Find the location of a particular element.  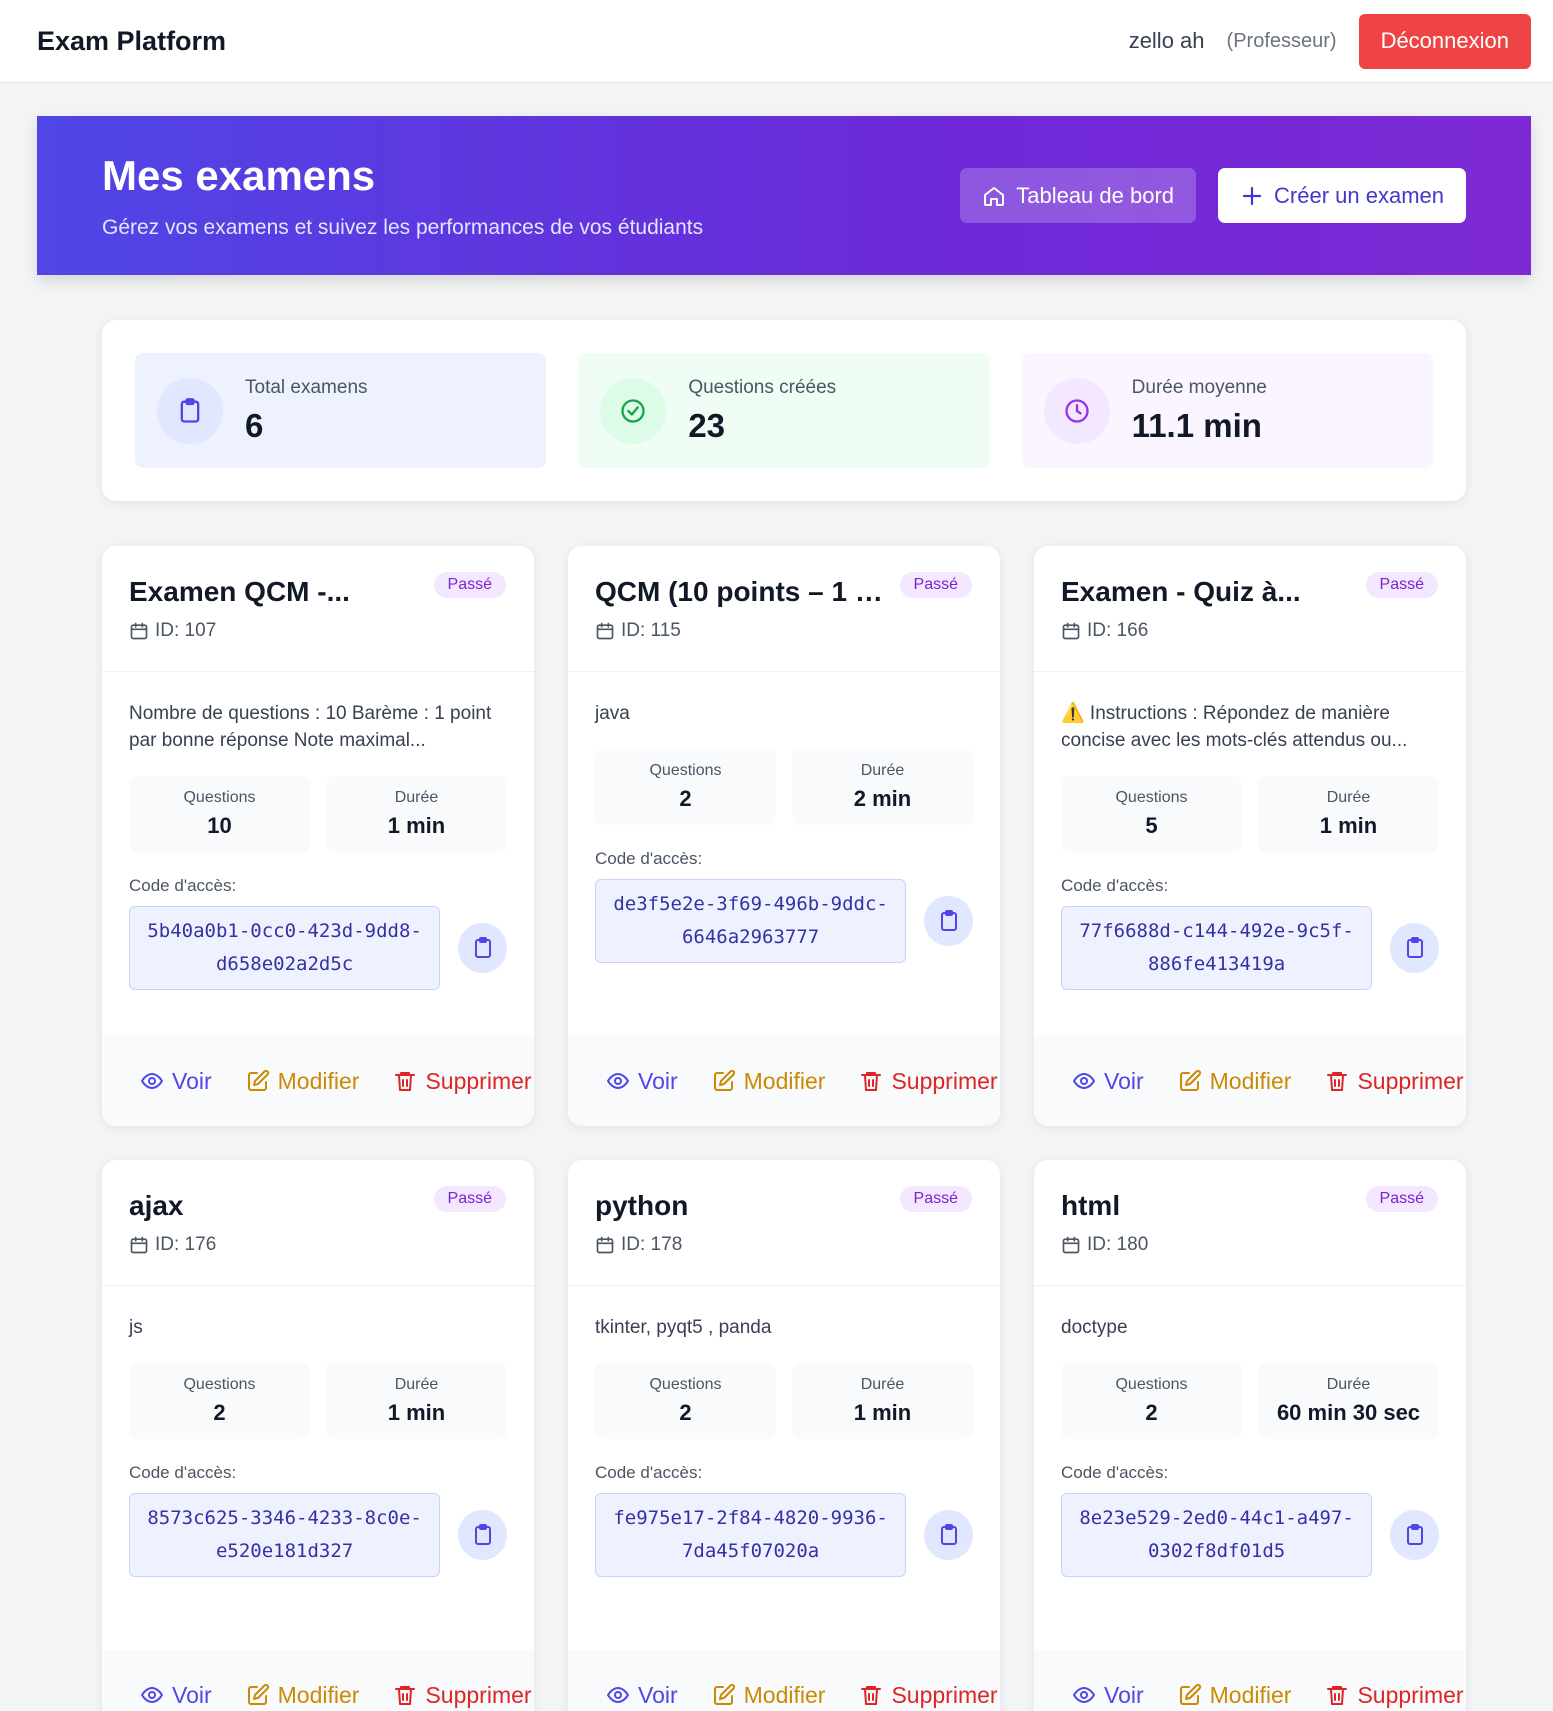

exam-id: ID: 180 is located at coordinates (1118, 1244).